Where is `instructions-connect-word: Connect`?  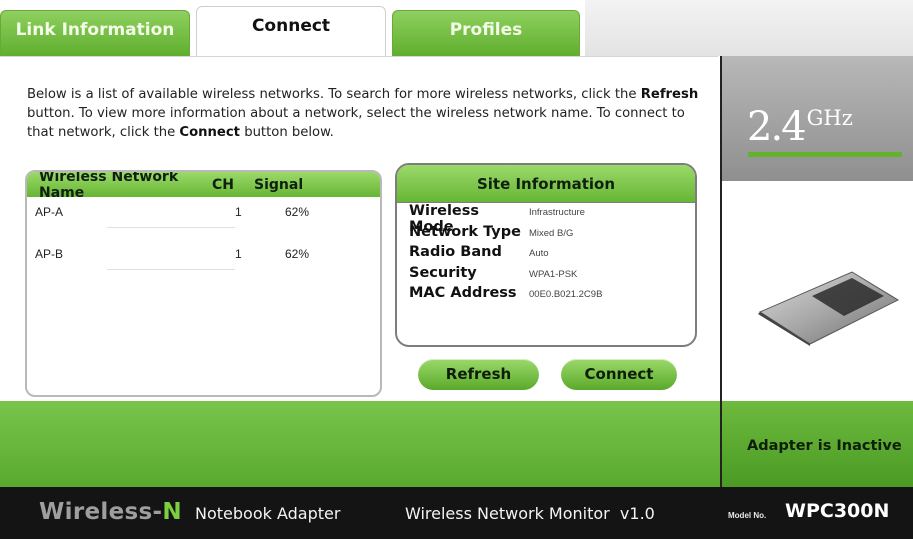
instructions-connect-word: Connect is located at coordinates (209, 132).